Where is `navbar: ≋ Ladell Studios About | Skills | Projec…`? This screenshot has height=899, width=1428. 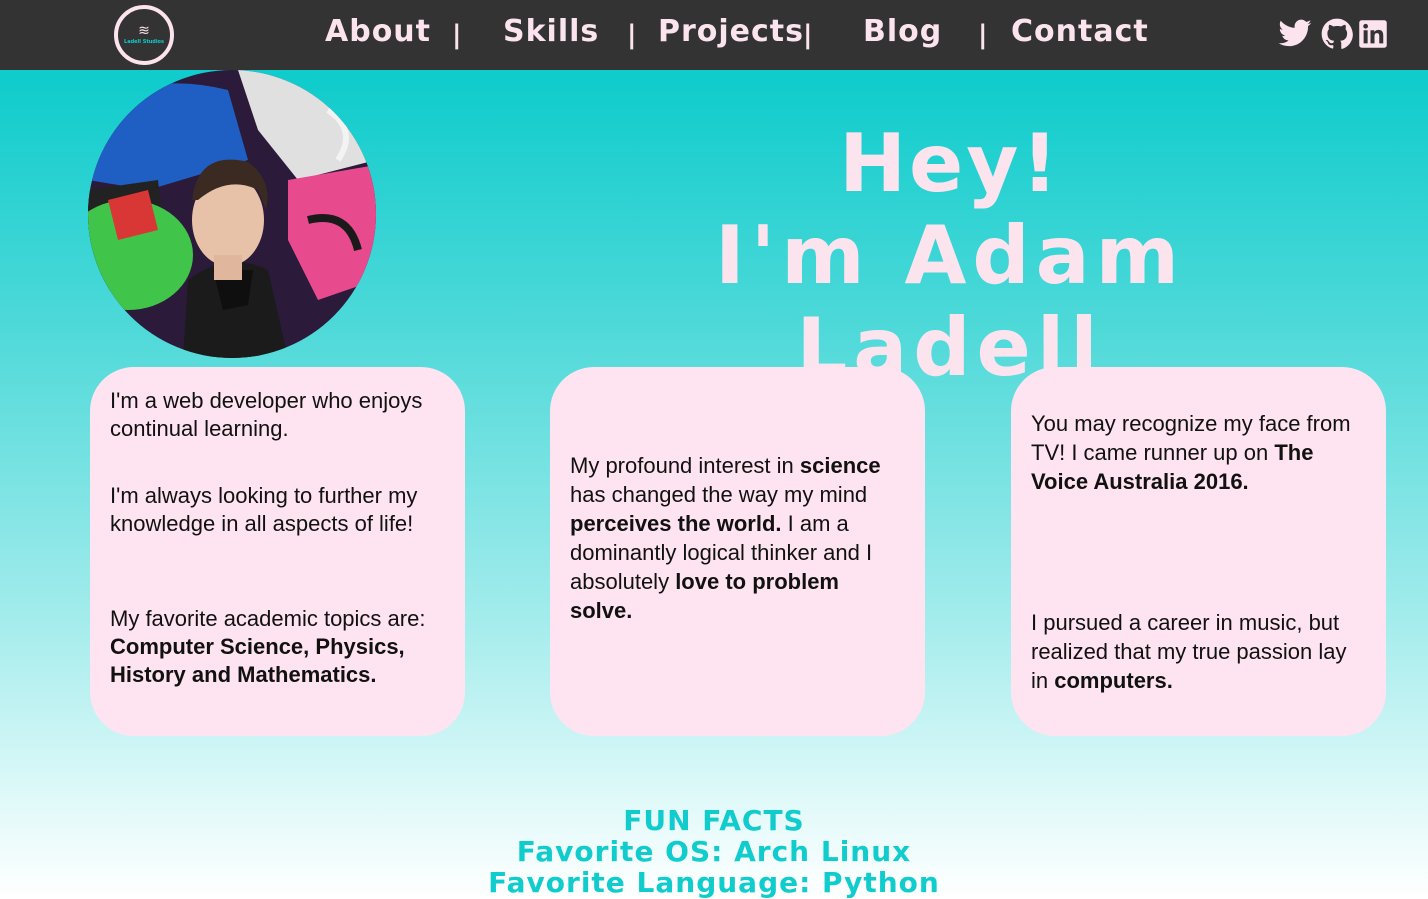 navbar: ≋ Ladell Studios About | Skills | Projec… is located at coordinates (714, 35).